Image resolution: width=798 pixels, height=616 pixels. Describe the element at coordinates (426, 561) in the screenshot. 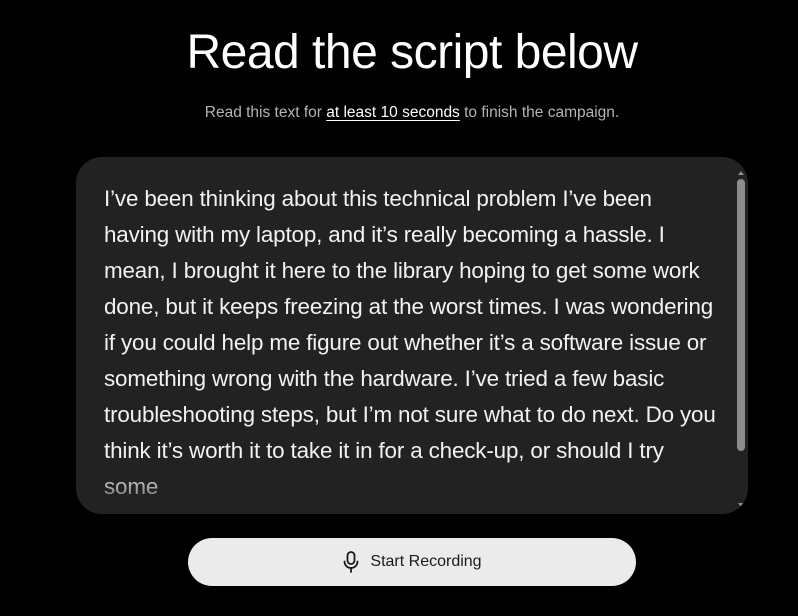

I see `start-recording-label: Start Recording` at that location.